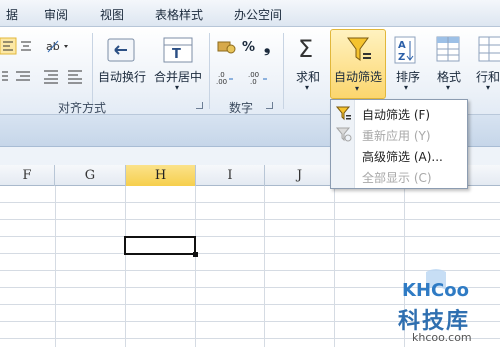 Image resolution: width=500 pixels, height=347 pixels. What do you see at coordinates (195, 254) in the screenshot?
I see `fill-handle` at bounding box center [195, 254].